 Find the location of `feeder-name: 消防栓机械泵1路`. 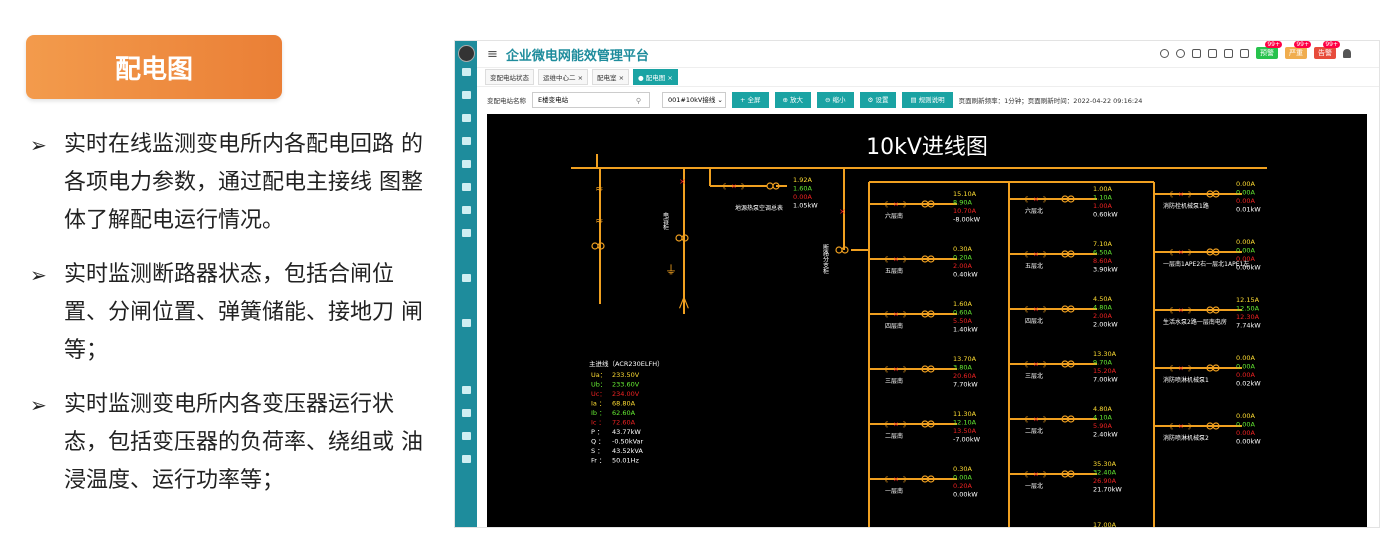

feeder-name: 消防栓机械泵1路 is located at coordinates (1186, 206).